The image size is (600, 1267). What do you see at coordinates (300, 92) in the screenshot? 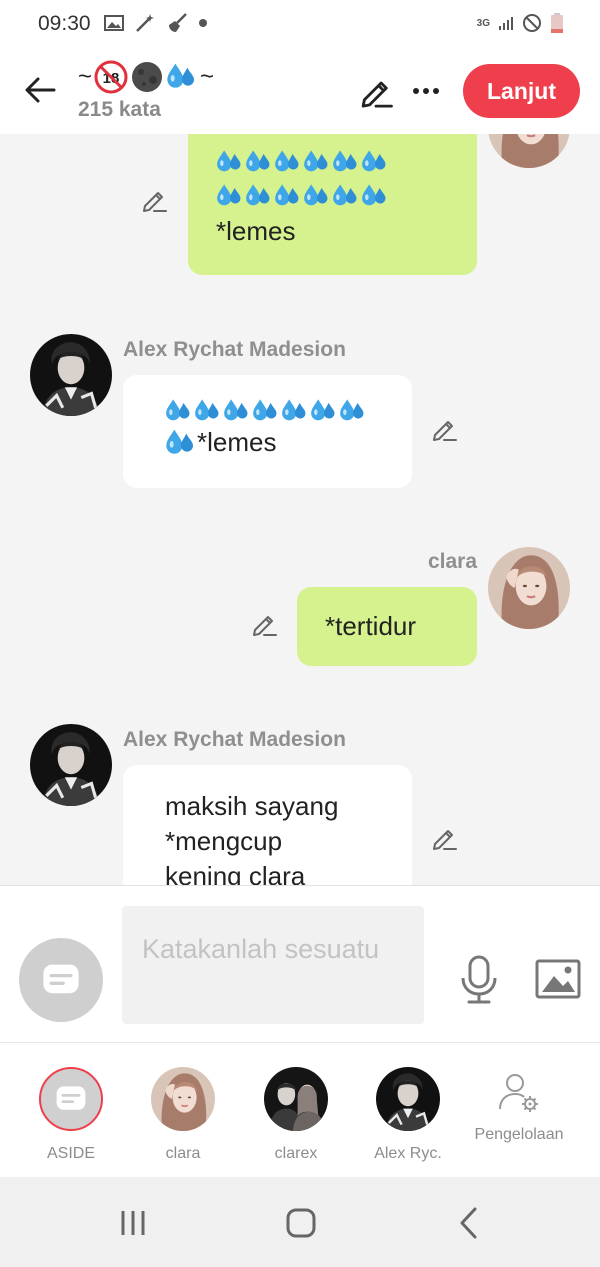
I see `chat-header: ~ 18 ~ 215 kata Lanjut` at bounding box center [300, 92].